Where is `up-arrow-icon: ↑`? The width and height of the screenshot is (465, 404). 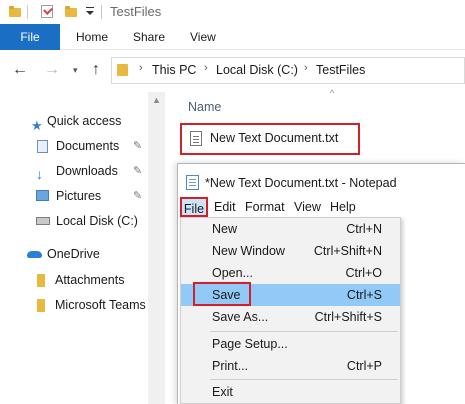 up-arrow-icon: ↑ is located at coordinates (96, 70).